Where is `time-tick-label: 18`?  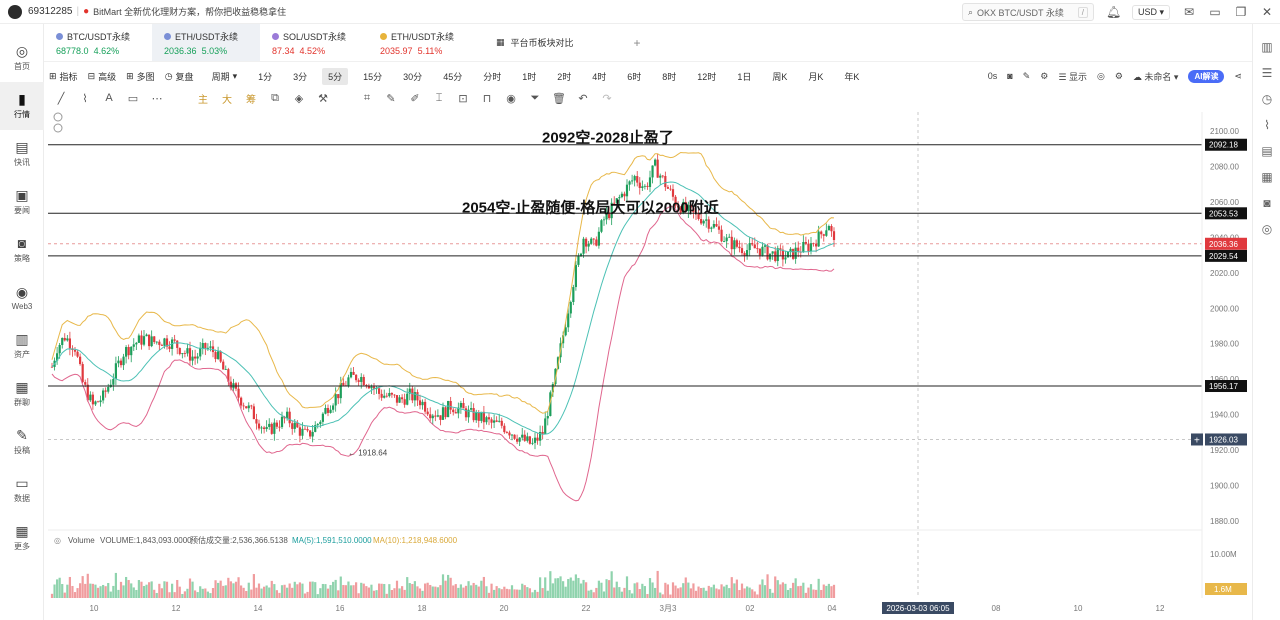 time-tick-label: 18 is located at coordinates (422, 608).